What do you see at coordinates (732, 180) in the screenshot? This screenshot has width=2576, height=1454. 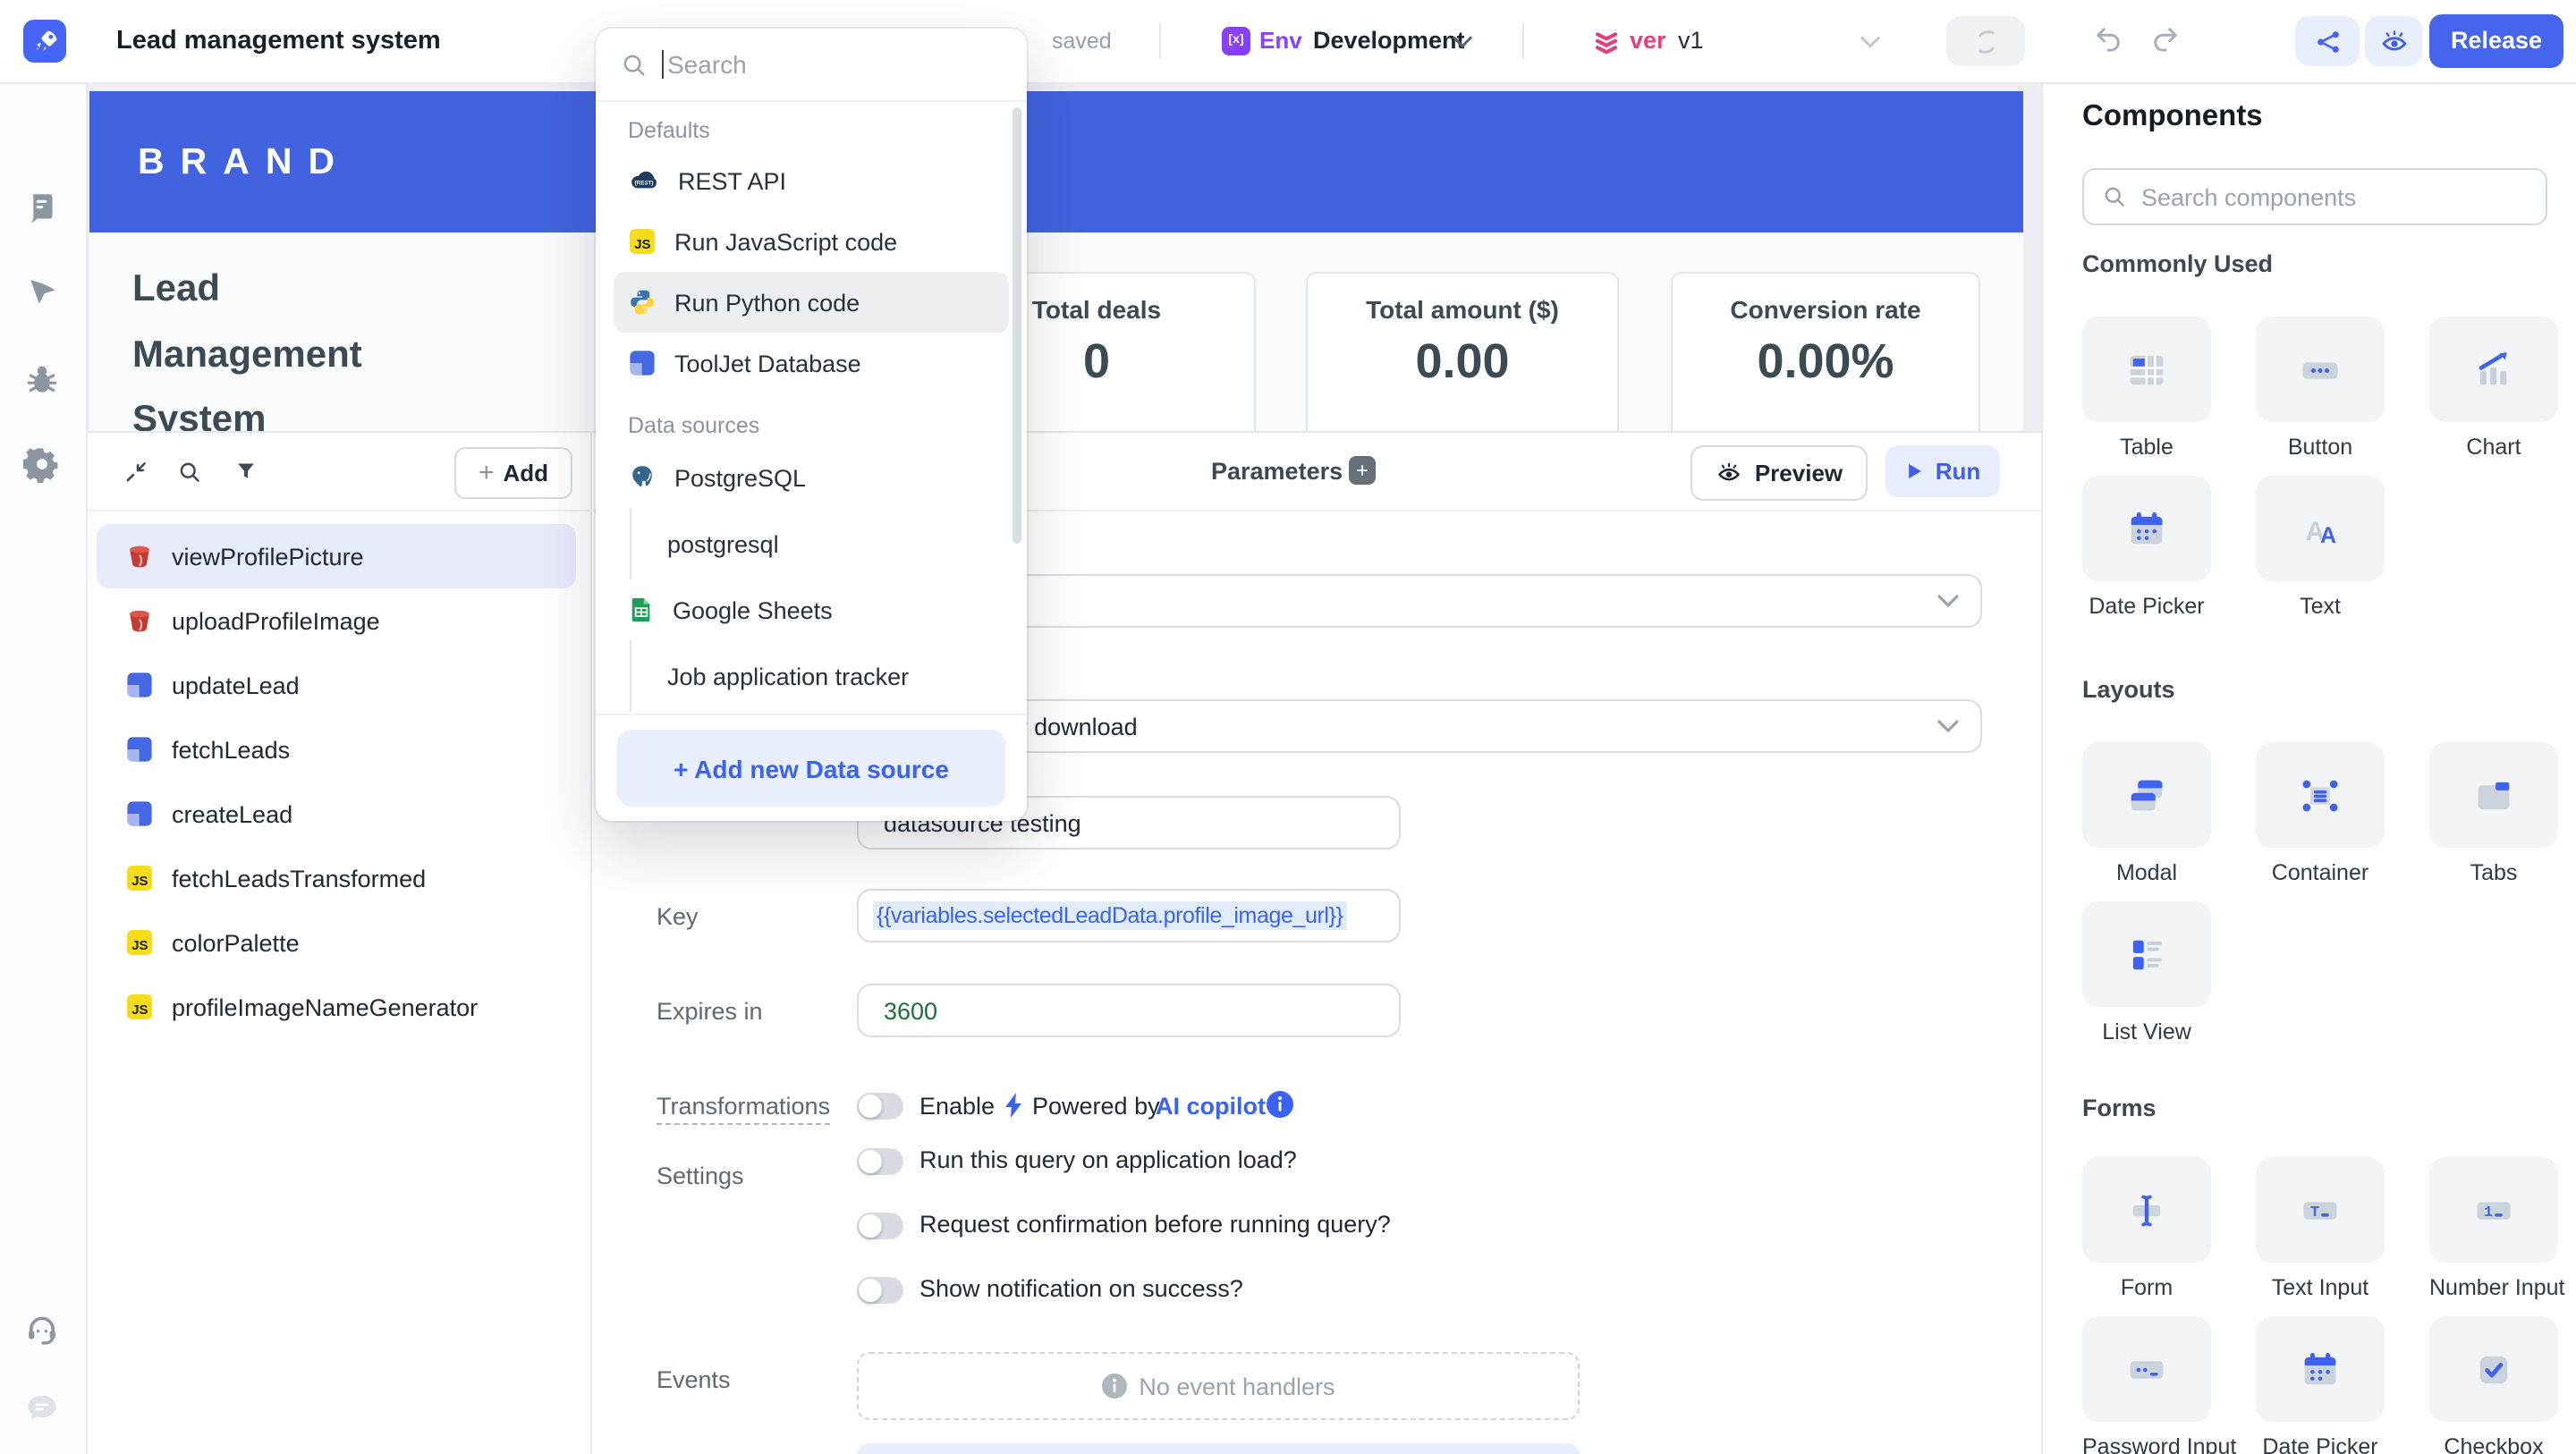 I see `datasource-option-label: REST API` at bounding box center [732, 180].